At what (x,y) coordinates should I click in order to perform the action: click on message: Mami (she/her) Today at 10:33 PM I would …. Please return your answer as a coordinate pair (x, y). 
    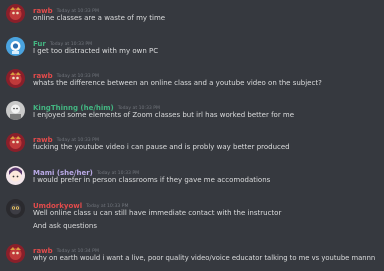
    Looking at the image, I should click on (192, 176).